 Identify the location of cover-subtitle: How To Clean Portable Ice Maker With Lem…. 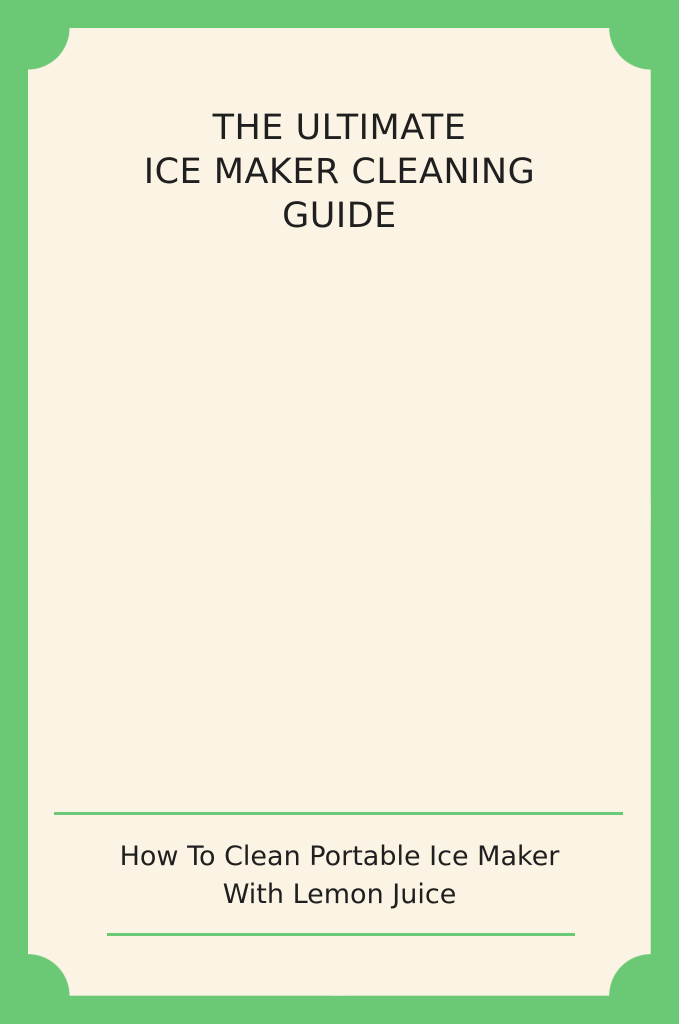
(339, 876).